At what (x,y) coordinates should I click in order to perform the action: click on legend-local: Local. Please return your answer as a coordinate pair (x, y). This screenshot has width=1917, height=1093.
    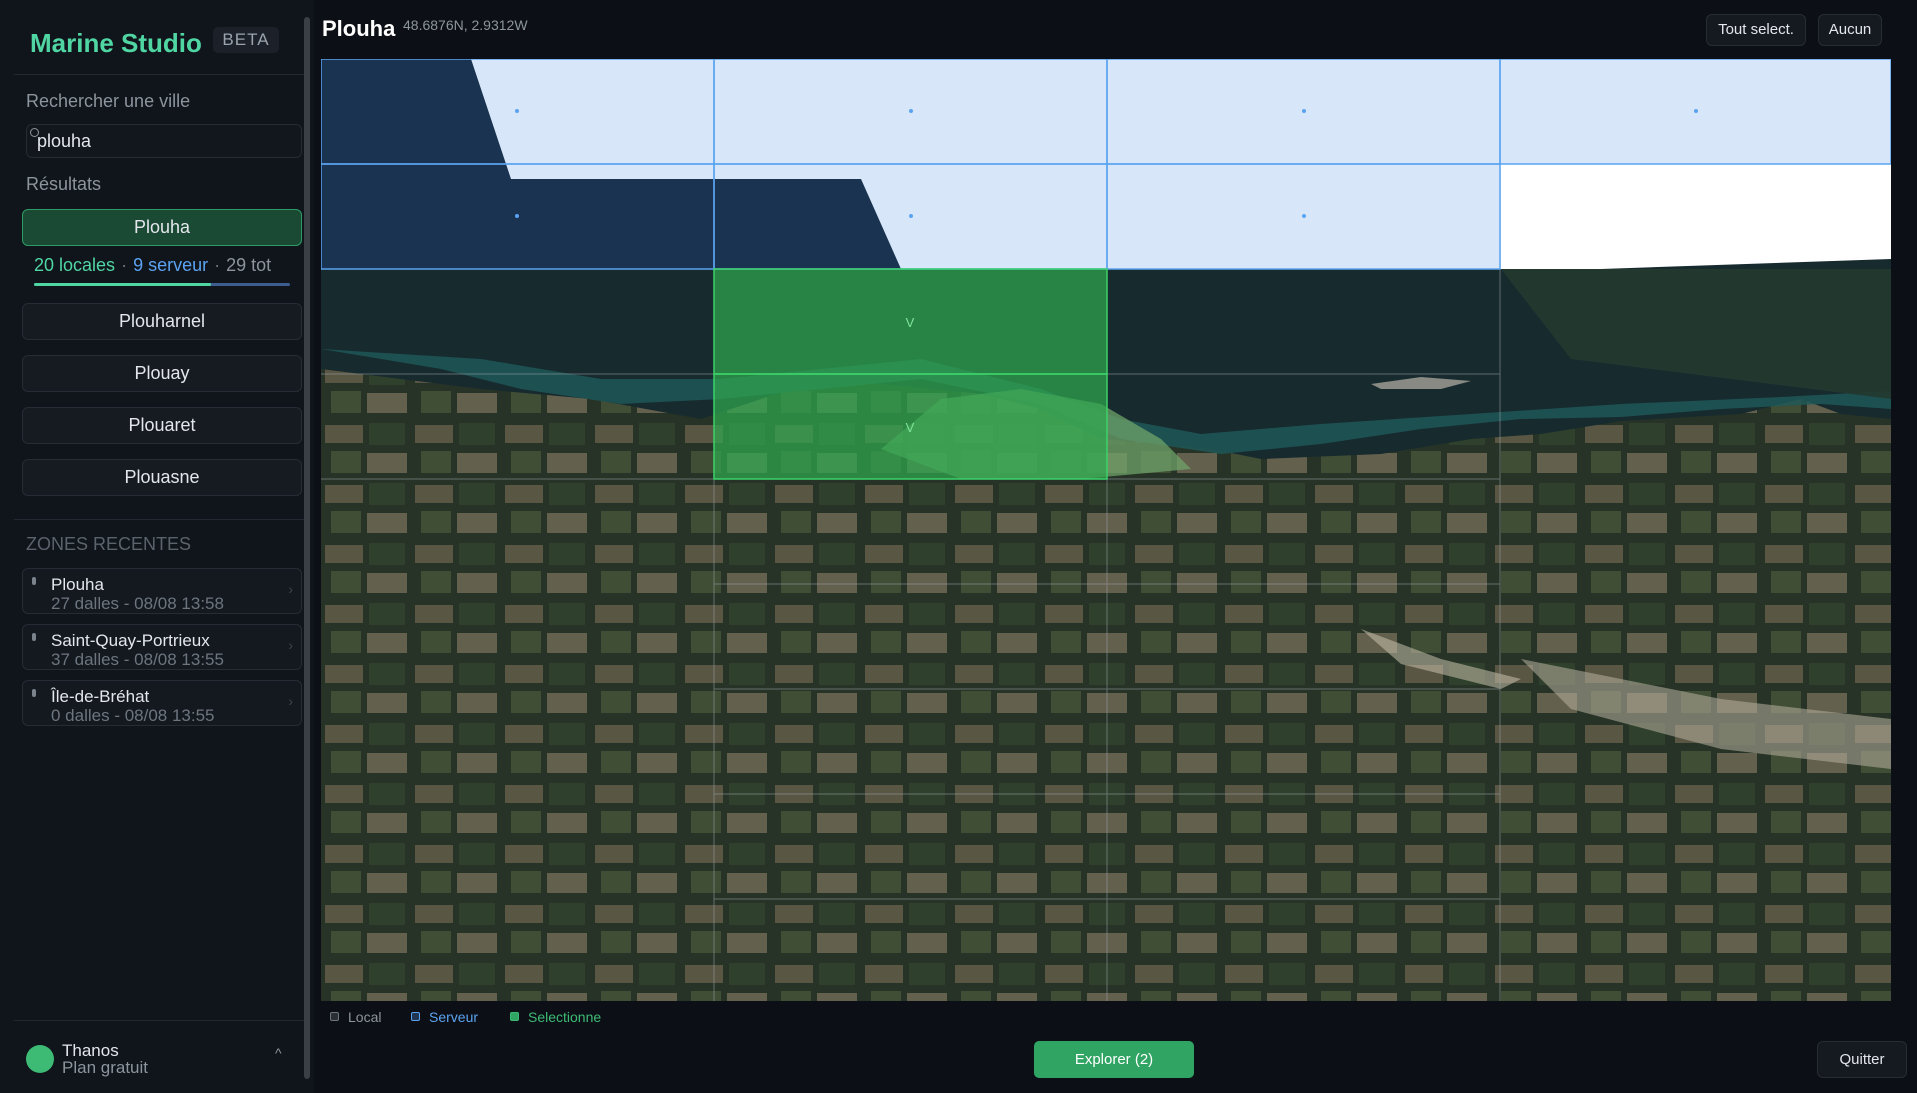
    Looking at the image, I should click on (355, 1017).